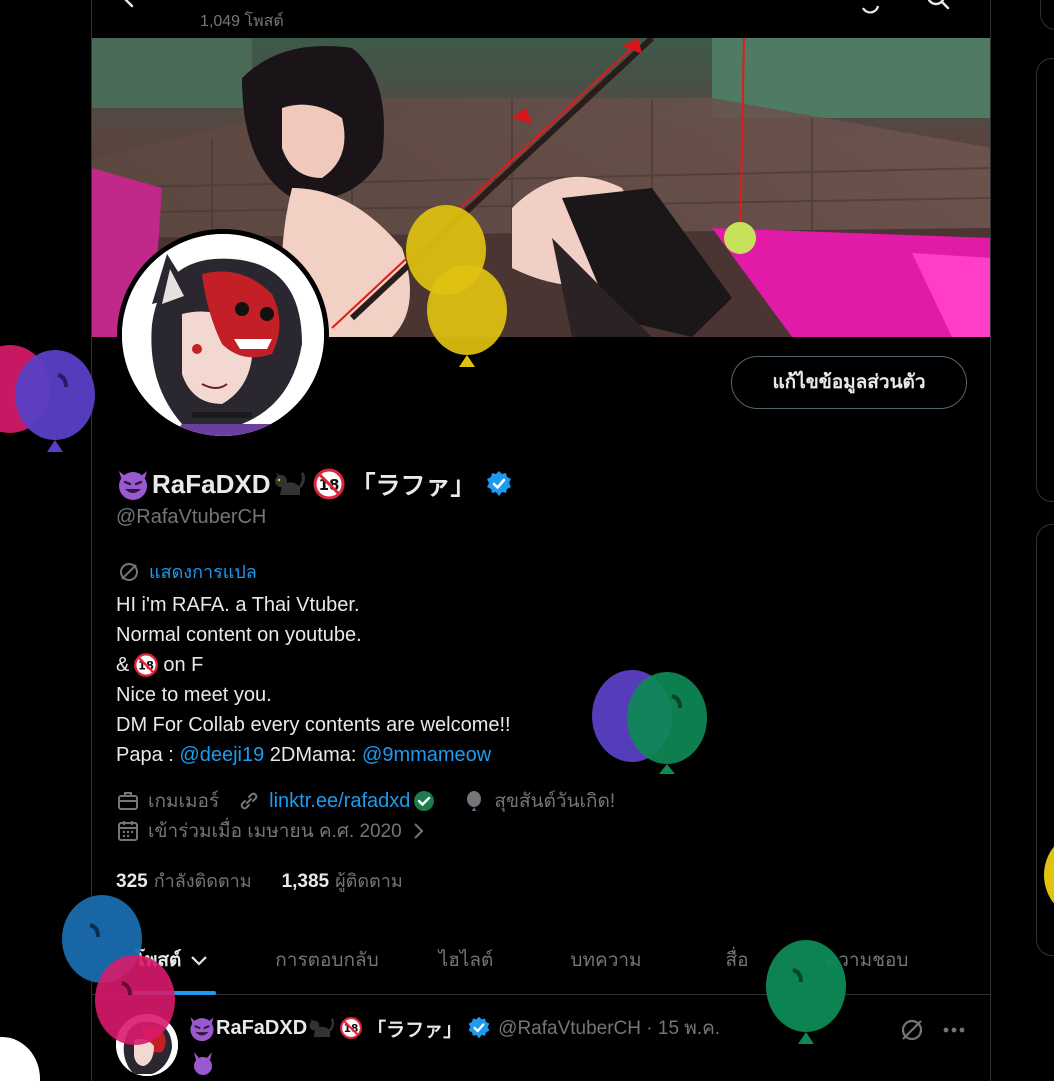 The image size is (1054, 1081). What do you see at coordinates (202, 881) in the screenshot?
I see `following-label: กำลังติดตาม` at bounding box center [202, 881].